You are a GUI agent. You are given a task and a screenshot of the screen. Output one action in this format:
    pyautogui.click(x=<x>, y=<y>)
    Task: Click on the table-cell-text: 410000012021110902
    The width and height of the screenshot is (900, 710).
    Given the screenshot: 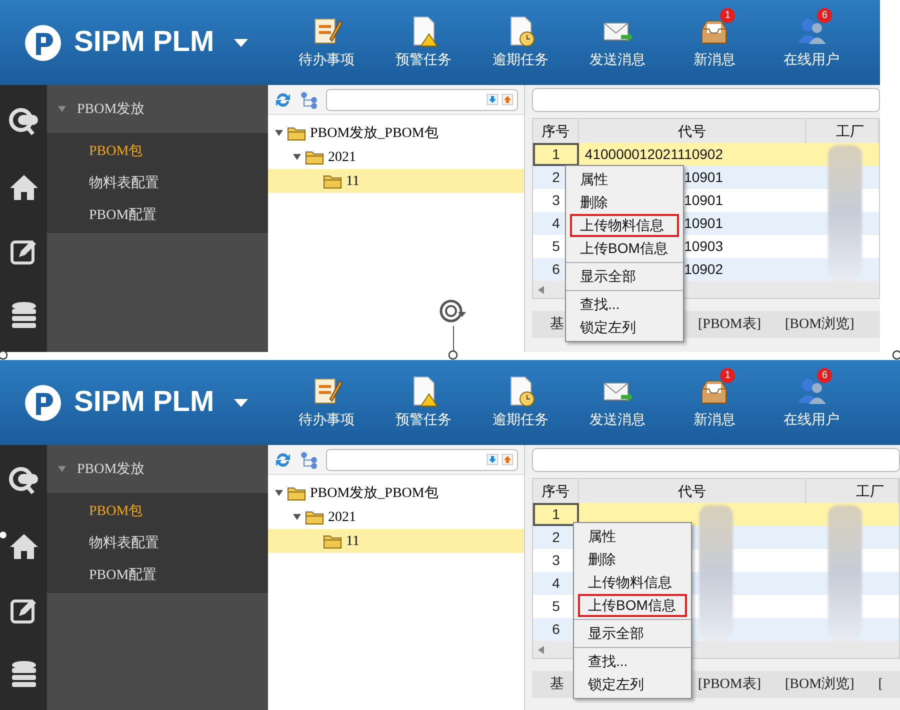 What is the action you would take?
    pyautogui.click(x=653, y=154)
    